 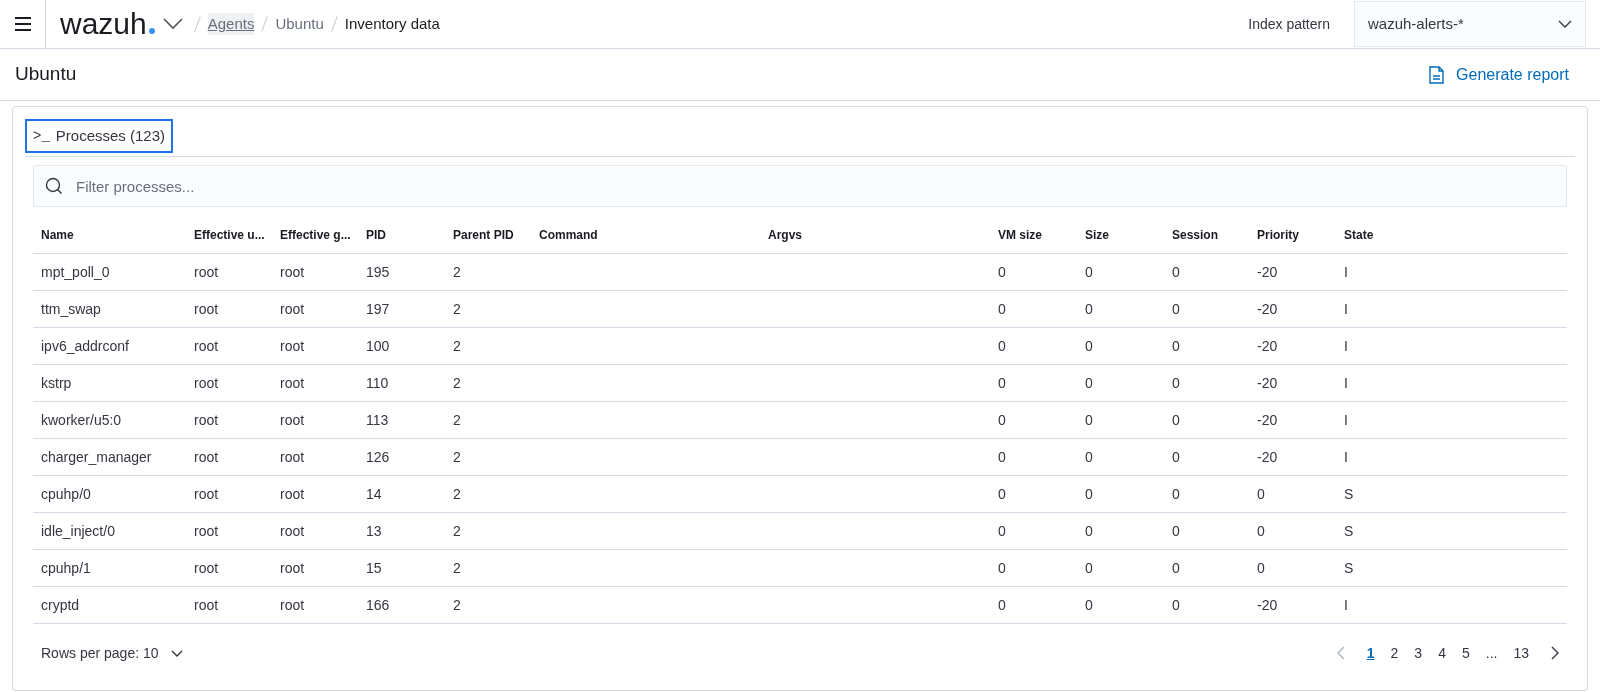 What do you see at coordinates (392, 23) in the screenshot?
I see `breadcrumb-current: Inventory data` at bounding box center [392, 23].